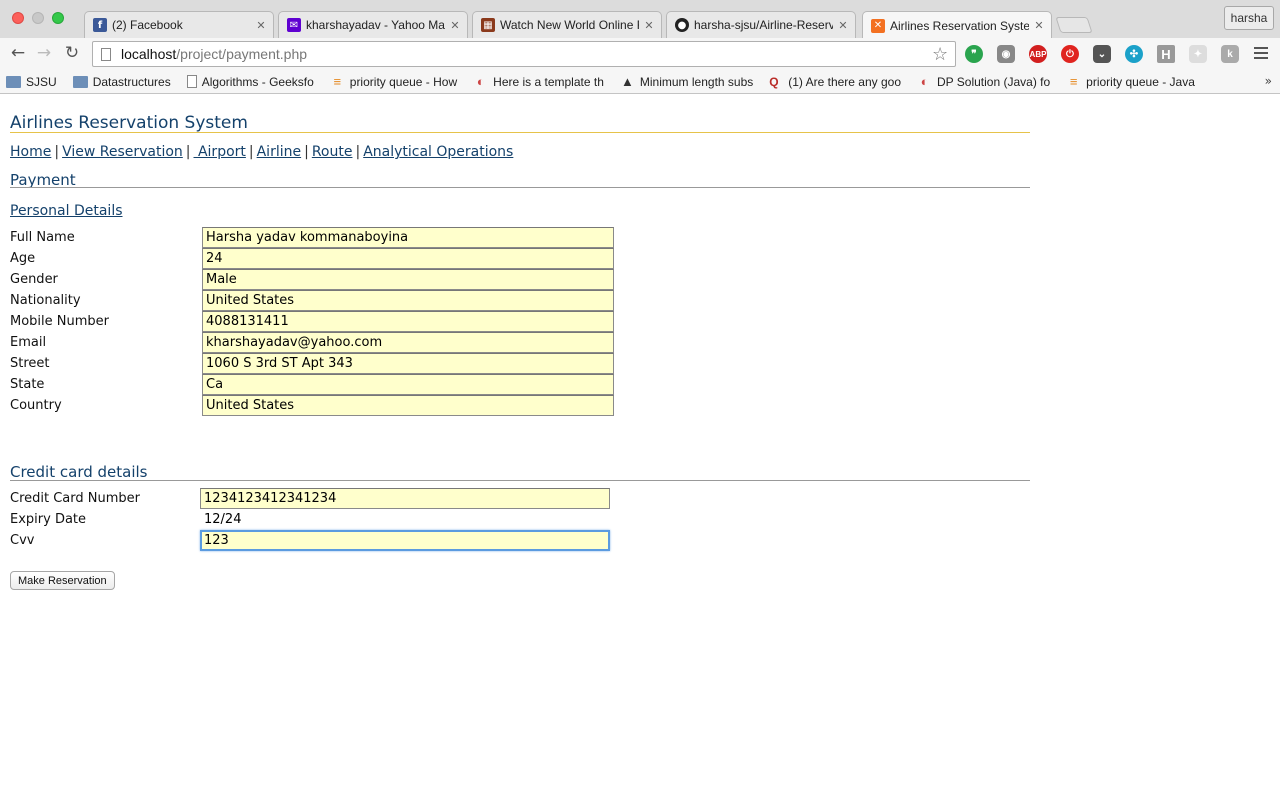 The width and height of the screenshot is (1280, 800). What do you see at coordinates (22, 540) in the screenshot?
I see `field-label: Cvv` at bounding box center [22, 540].